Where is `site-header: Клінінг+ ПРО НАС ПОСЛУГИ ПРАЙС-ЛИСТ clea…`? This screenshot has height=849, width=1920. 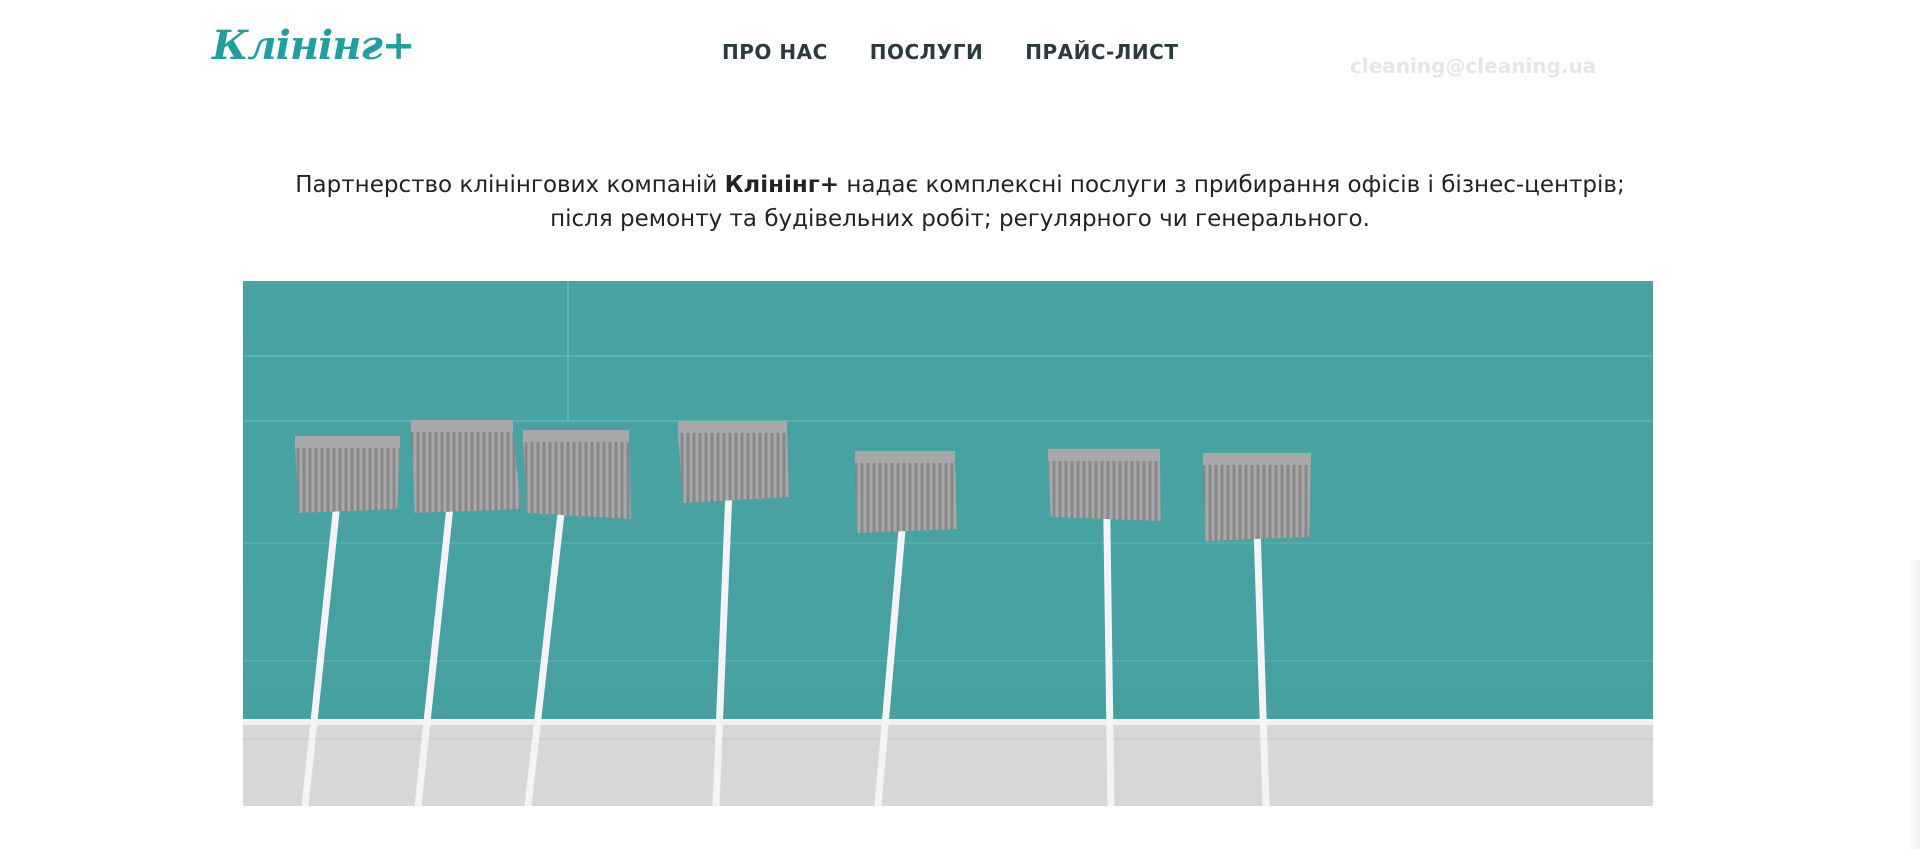 site-header: Клінінг+ ПРО НАС ПОСЛУГИ ПРАЙС-ЛИСТ clea… is located at coordinates (960, 55).